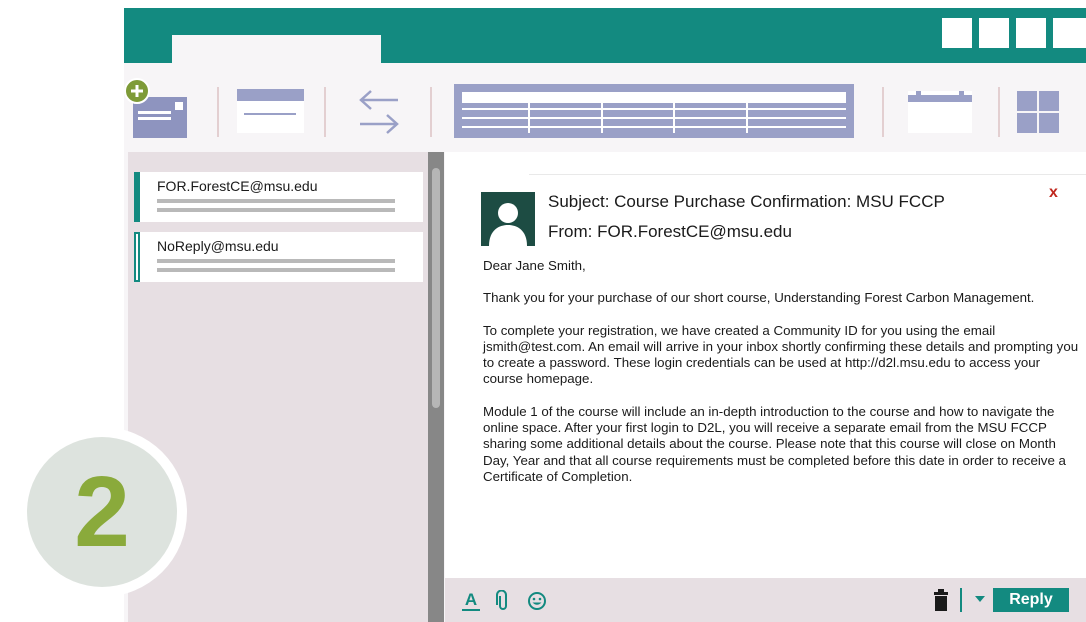  Describe the element at coordinates (137, 257) in the screenshot. I see `unselected-indicator` at that location.